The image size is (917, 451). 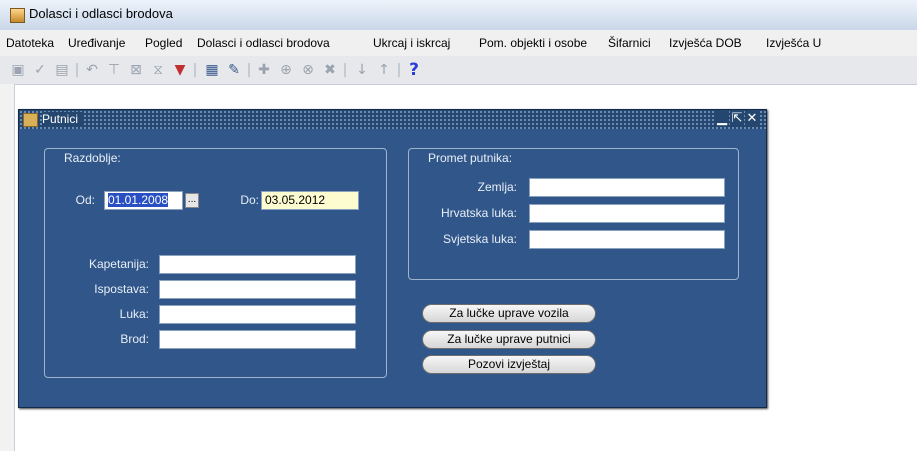 I want to click on brod-label: Brod:, so click(x=134, y=339).